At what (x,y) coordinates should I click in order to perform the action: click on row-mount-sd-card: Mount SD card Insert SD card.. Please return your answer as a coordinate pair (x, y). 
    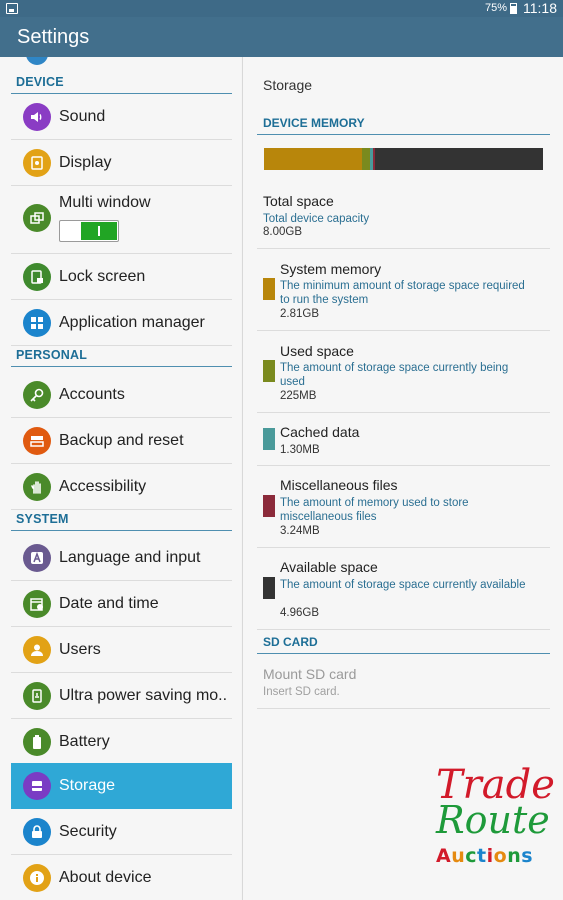
    Looking at the image, I should click on (403, 681).